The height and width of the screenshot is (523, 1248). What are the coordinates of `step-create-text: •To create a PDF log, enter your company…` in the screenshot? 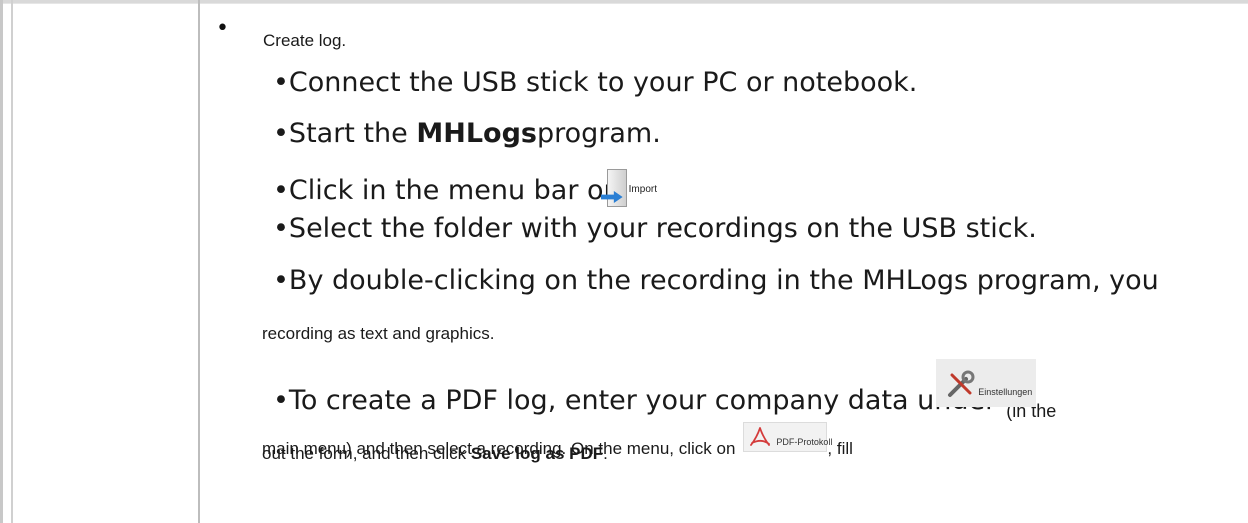 It's located at (635, 400).